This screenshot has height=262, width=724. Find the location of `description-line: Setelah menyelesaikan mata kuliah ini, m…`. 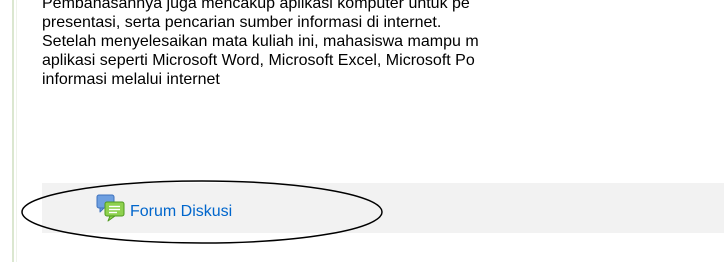

description-line: Setelah menyelesaikan mata kuliah ini, m… is located at coordinates (260, 41).